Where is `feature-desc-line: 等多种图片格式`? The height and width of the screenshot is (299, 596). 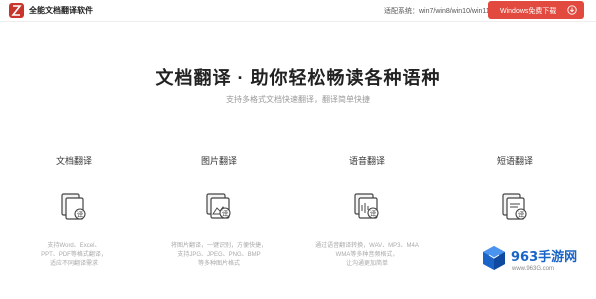 feature-desc-line: 等多种图片格式 is located at coordinates (218, 264).